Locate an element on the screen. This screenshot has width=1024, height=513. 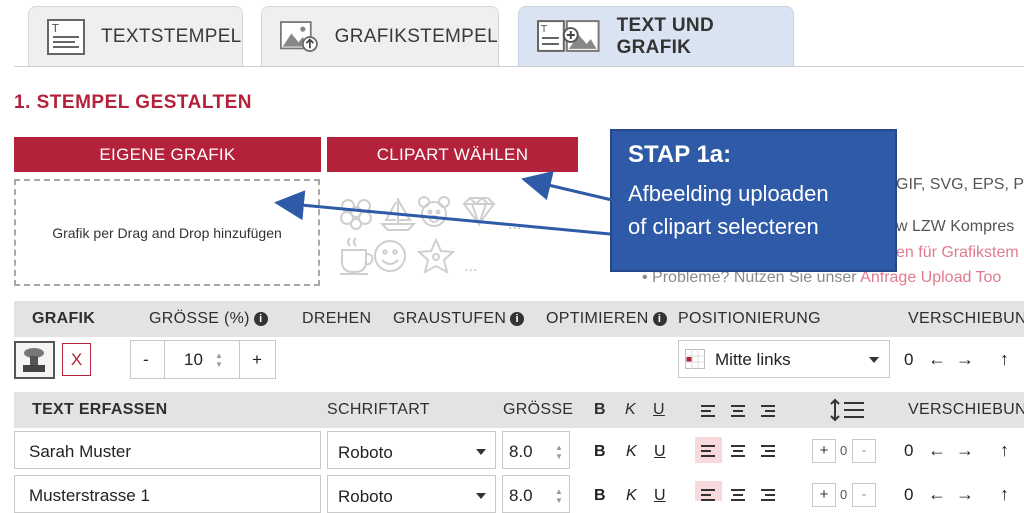
stamp-thumbnail-icon is located at coordinates (34, 360).